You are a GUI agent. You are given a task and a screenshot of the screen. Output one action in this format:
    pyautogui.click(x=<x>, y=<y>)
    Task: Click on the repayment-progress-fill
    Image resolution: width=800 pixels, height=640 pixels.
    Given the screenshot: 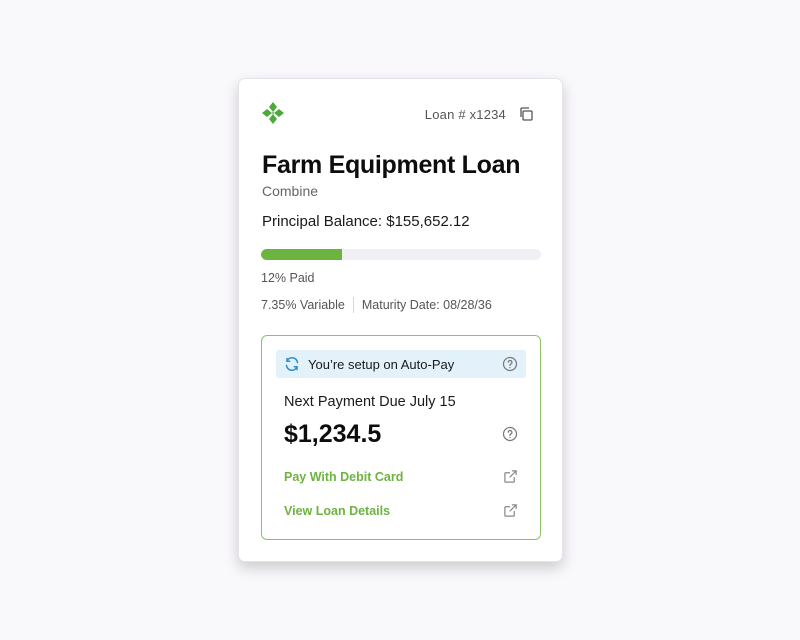 What is the action you would take?
    pyautogui.click(x=302, y=254)
    